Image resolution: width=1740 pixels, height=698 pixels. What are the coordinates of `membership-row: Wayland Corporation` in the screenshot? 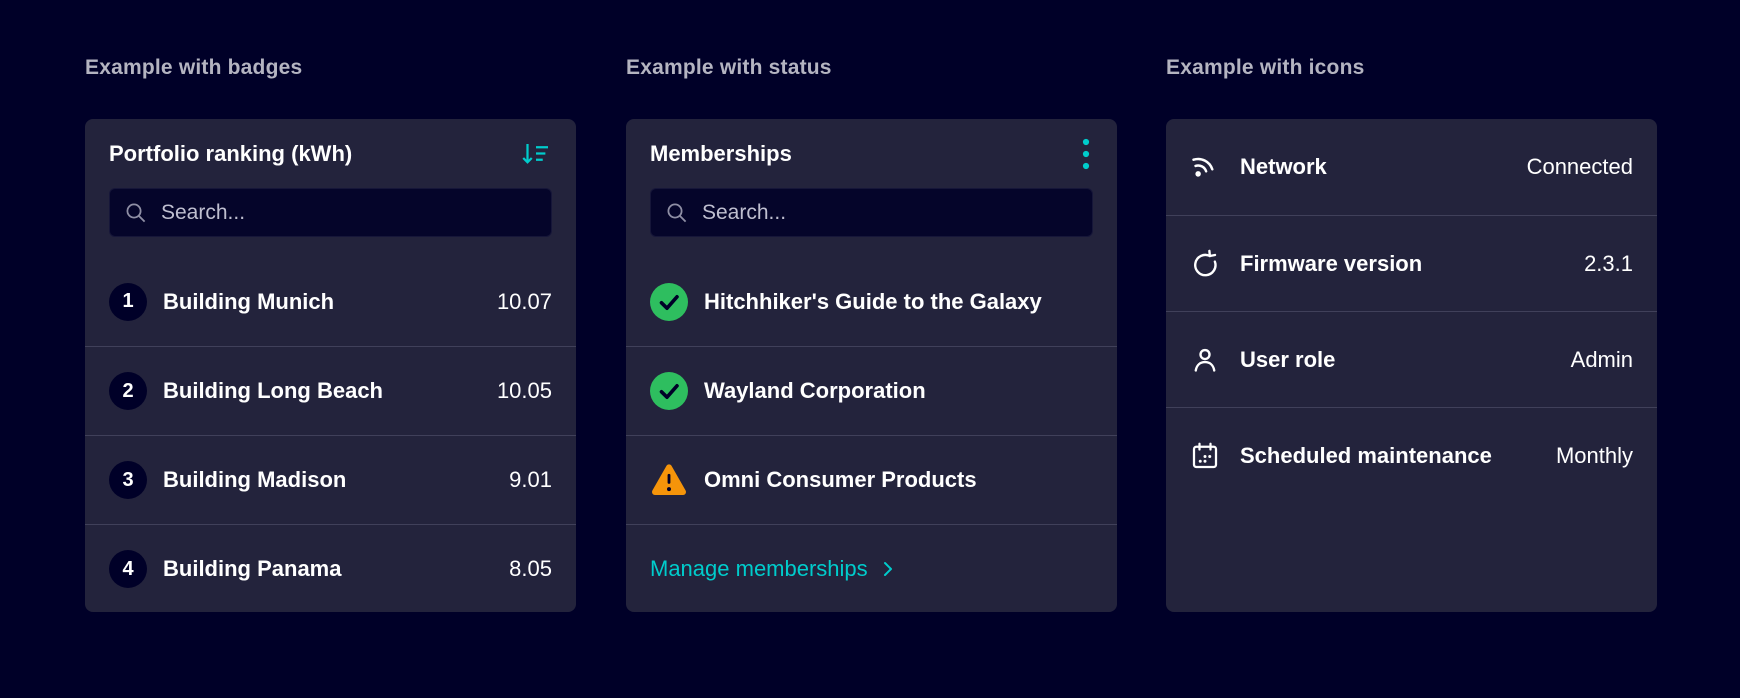 It's located at (871, 390).